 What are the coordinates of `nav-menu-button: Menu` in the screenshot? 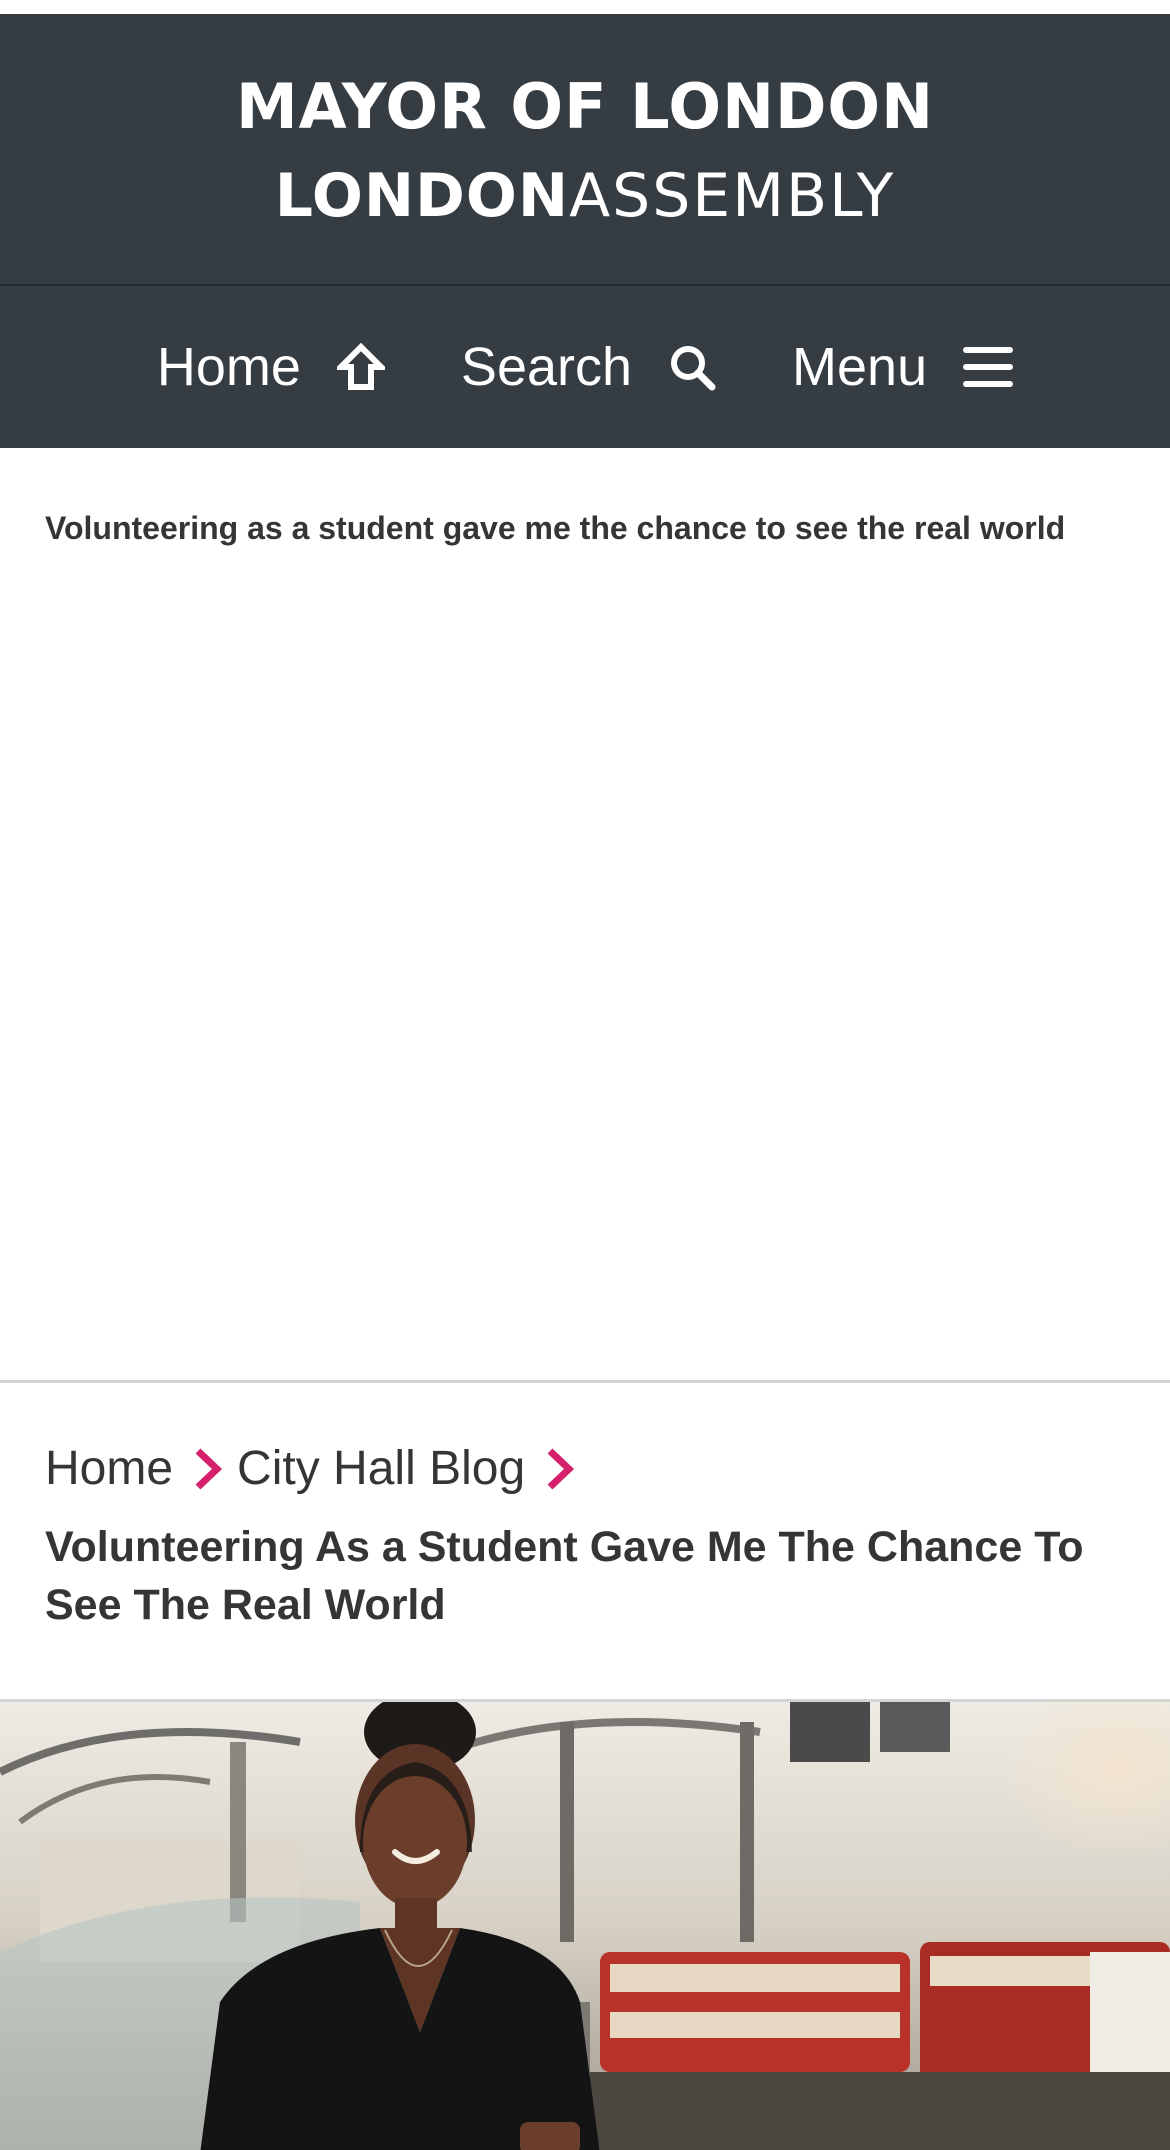 It's located at (903, 367).